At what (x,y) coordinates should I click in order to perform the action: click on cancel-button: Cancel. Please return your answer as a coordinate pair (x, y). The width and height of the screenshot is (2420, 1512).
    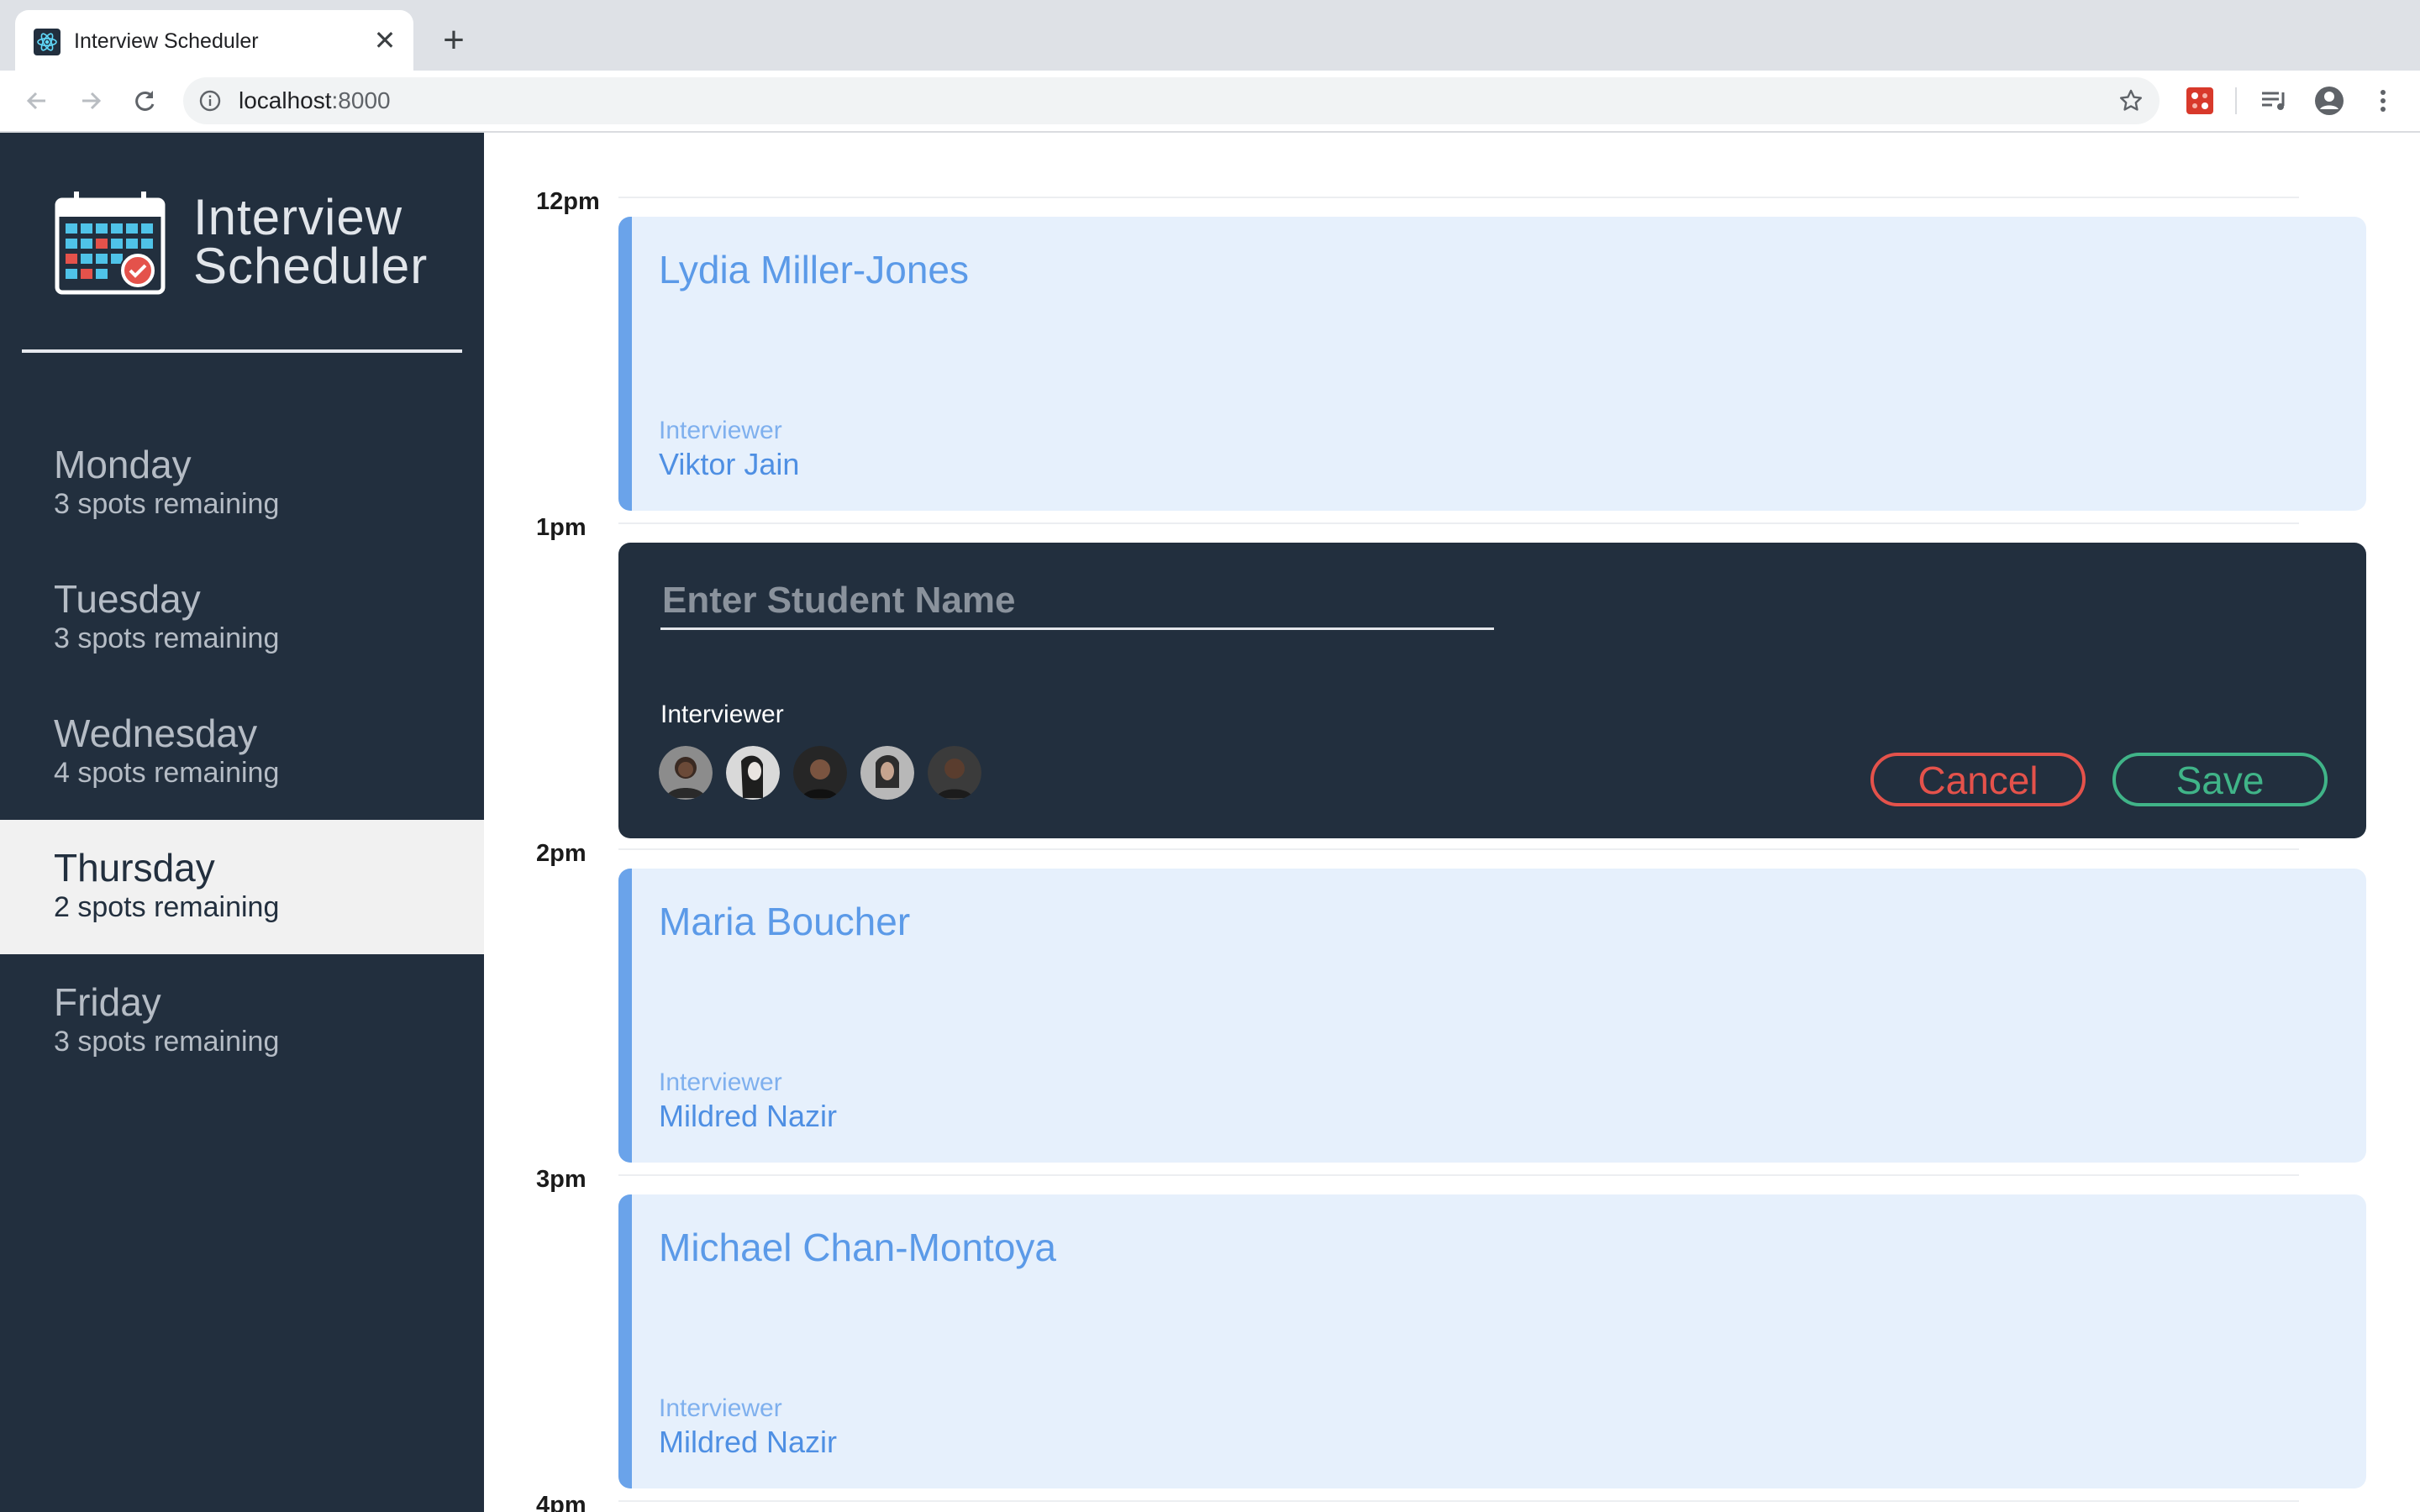
    Looking at the image, I should click on (1978, 779).